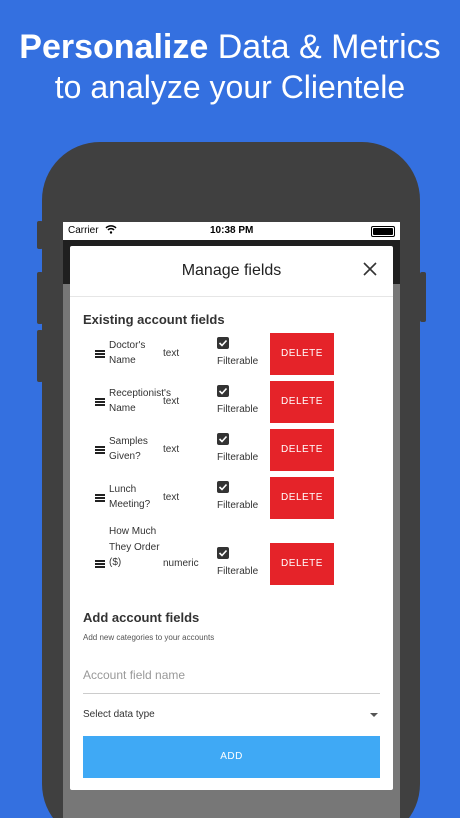  What do you see at coordinates (329, 47) in the screenshot?
I see `promo-line-1-rest: Data & Metrics` at bounding box center [329, 47].